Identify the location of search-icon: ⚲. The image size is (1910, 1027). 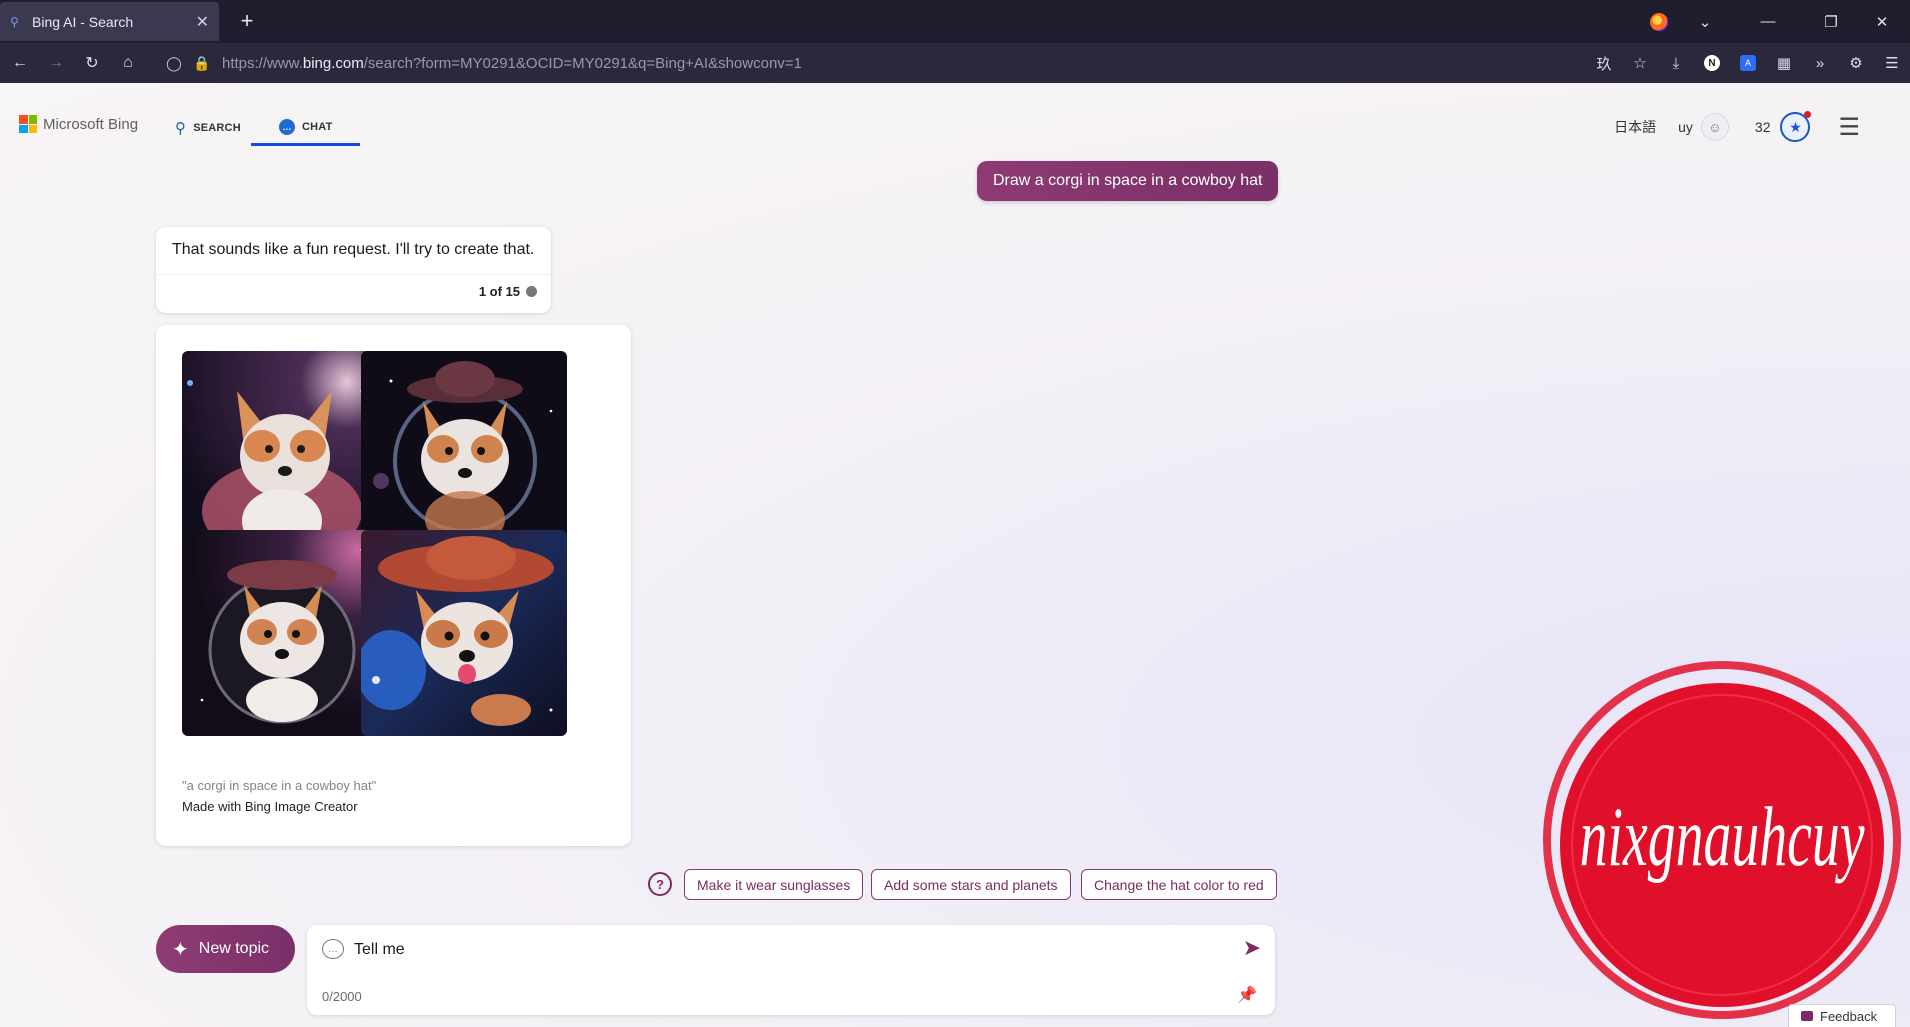
(181, 128).